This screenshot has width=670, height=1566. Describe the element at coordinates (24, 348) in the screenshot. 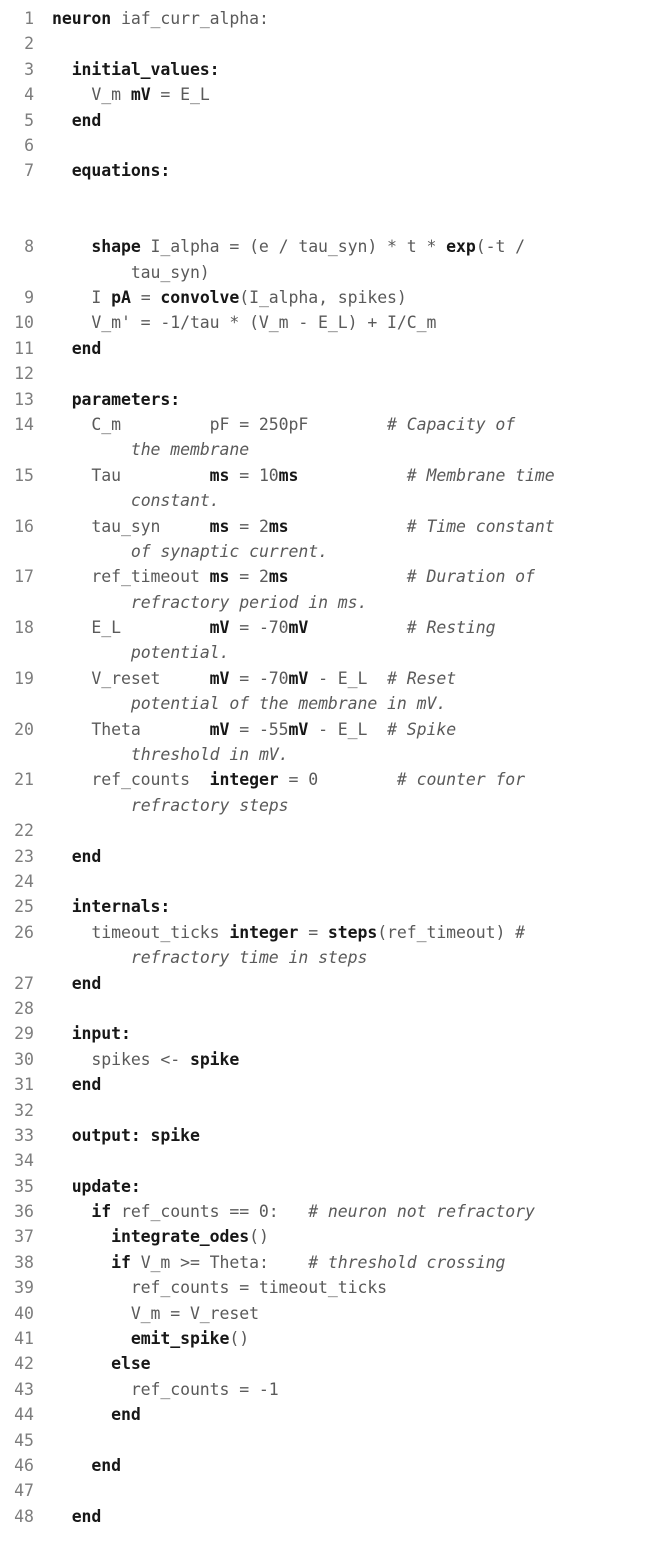

I see `line-number: 11` at that location.